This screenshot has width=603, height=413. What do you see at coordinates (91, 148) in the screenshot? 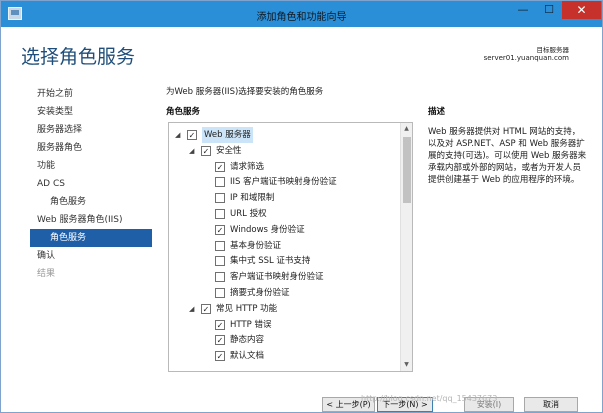
I see `nav-item-server-roles: 服务器角色` at bounding box center [91, 148].